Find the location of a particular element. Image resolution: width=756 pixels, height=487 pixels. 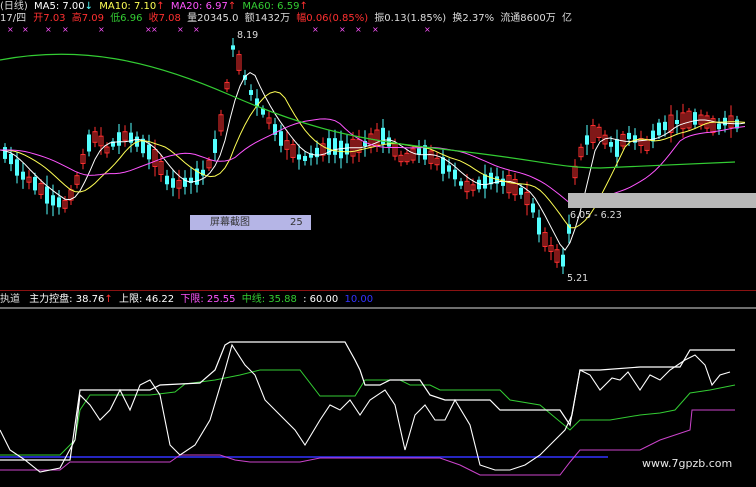

low-price-label: 5.21 is located at coordinates (578, 278).